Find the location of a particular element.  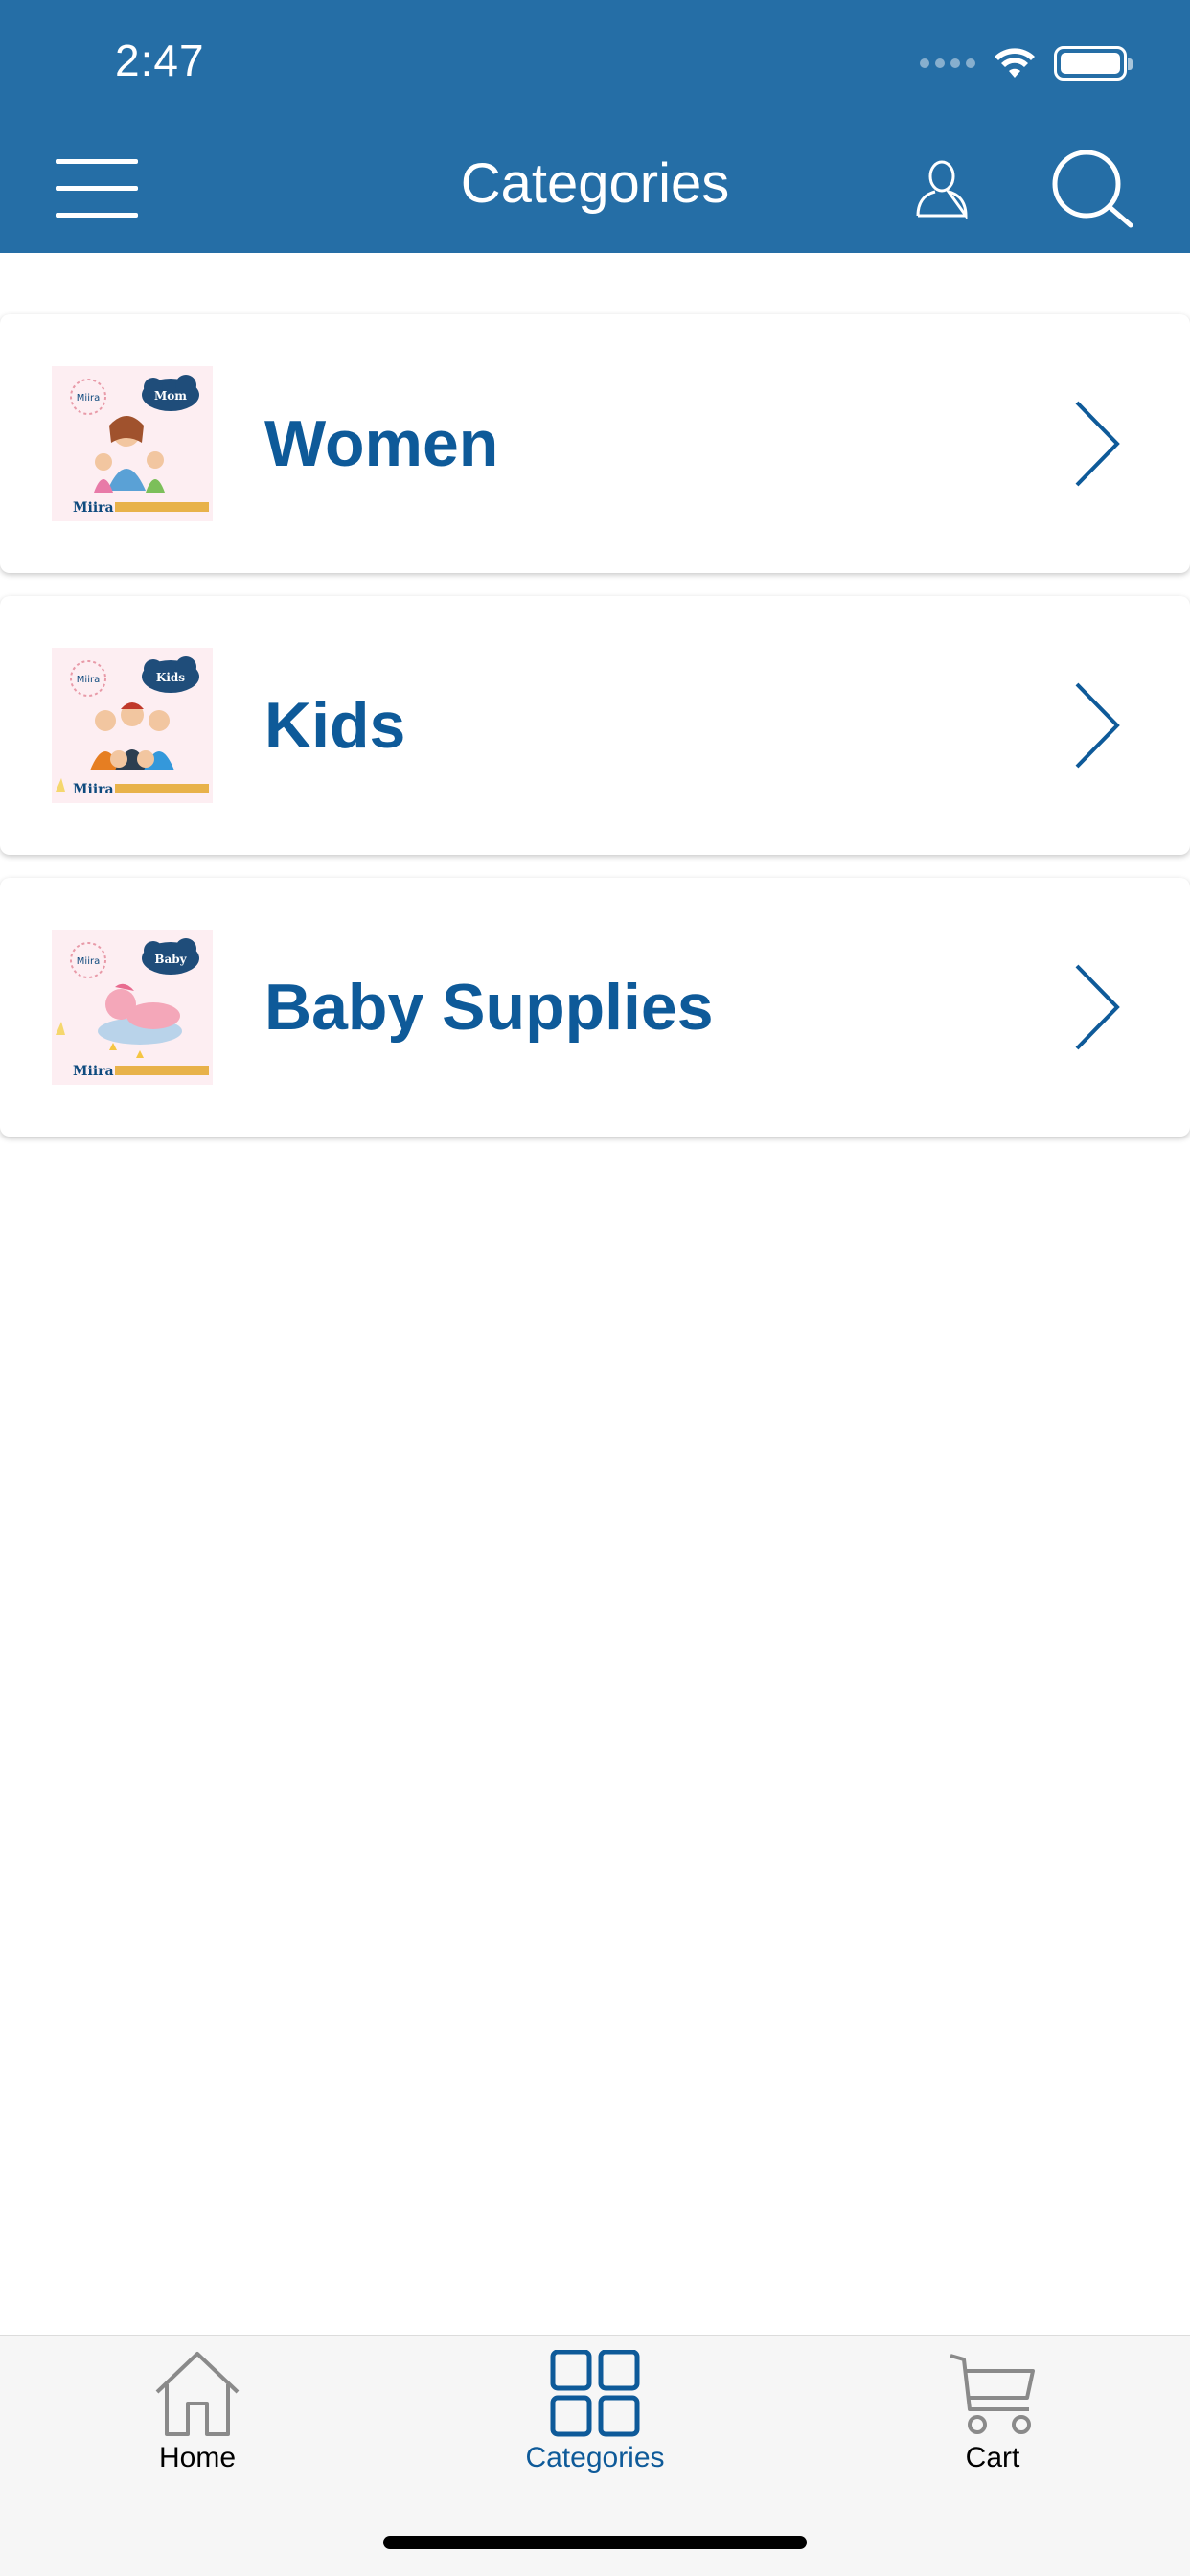

tab-label: Cart is located at coordinates (992, 2457).